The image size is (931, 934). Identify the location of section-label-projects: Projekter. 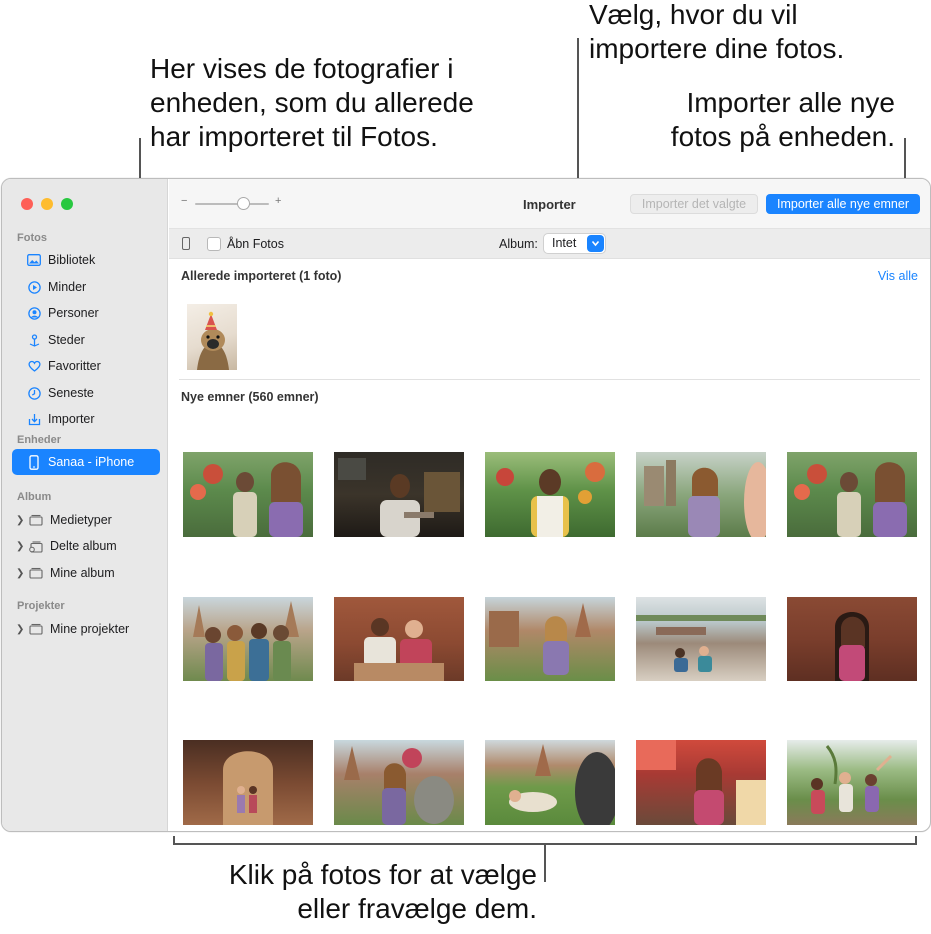
(41, 606).